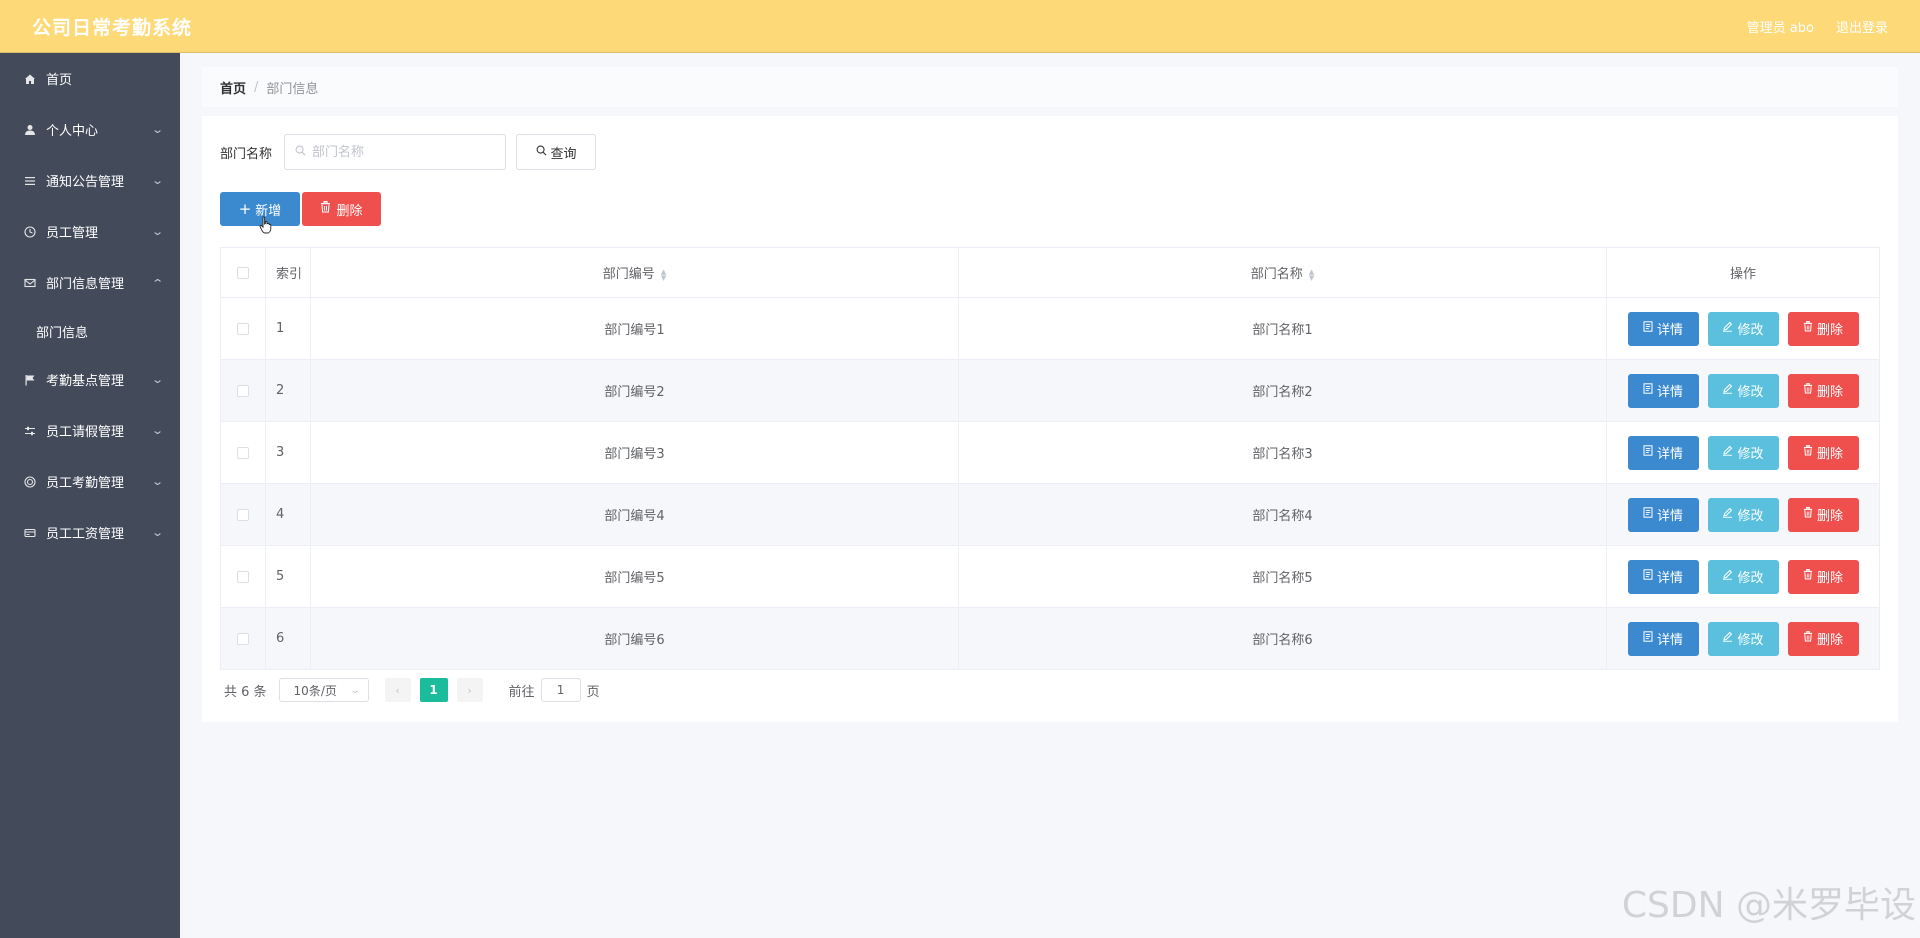 This screenshot has height=938, width=1920. What do you see at coordinates (556, 152) in the screenshot?
I see `query-button: 查询` at bounding box center [556, 152].